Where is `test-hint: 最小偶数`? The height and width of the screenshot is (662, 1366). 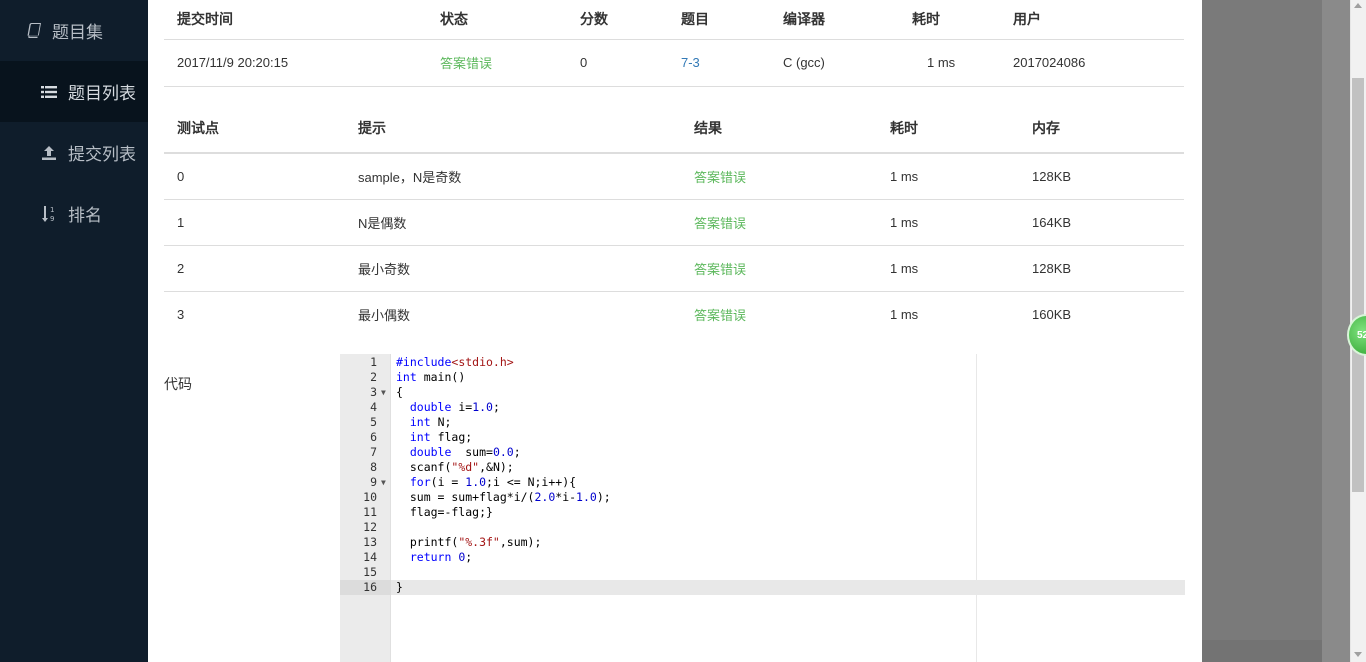 test-hint: 最小偶数 is located at coordinates (384, 315).